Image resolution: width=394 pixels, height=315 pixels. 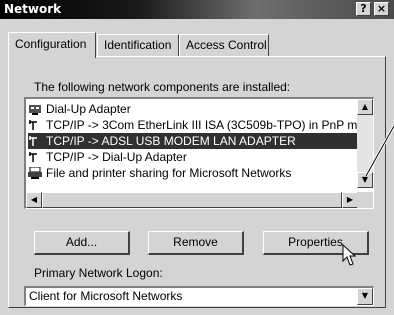 I want to click on list-item-selected: TCP/IP -> ADSL USB MODEM LAN ADAPTER, so click(x=193, y=141).